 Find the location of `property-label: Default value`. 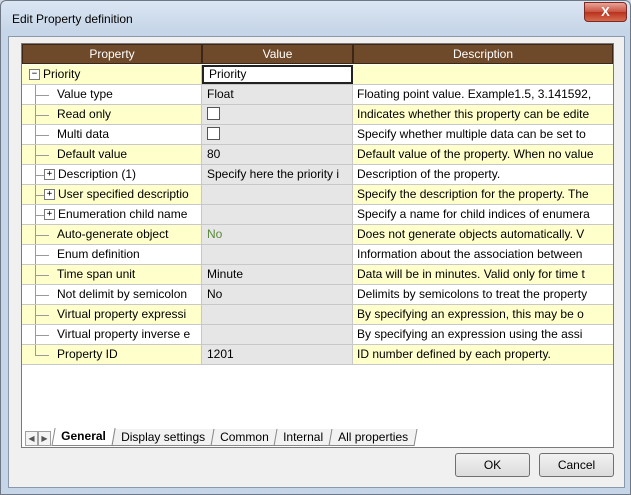

property-label: Default value is located at coordinates (92, 154).